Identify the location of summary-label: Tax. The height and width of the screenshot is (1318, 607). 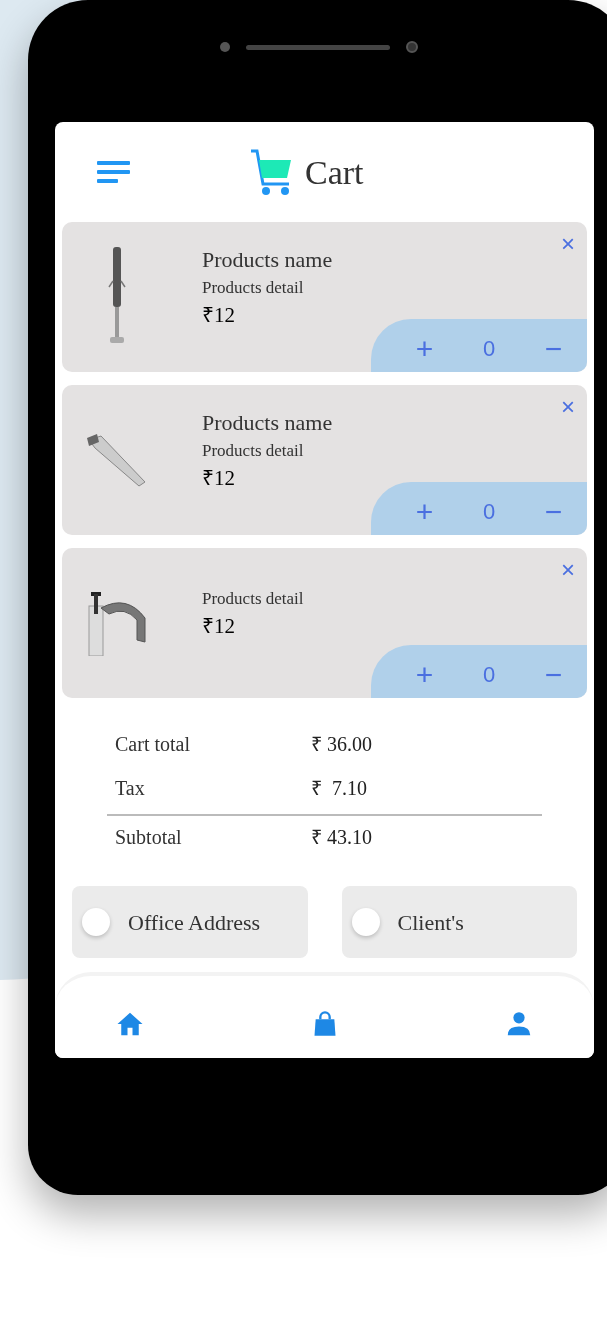
(130, 788).